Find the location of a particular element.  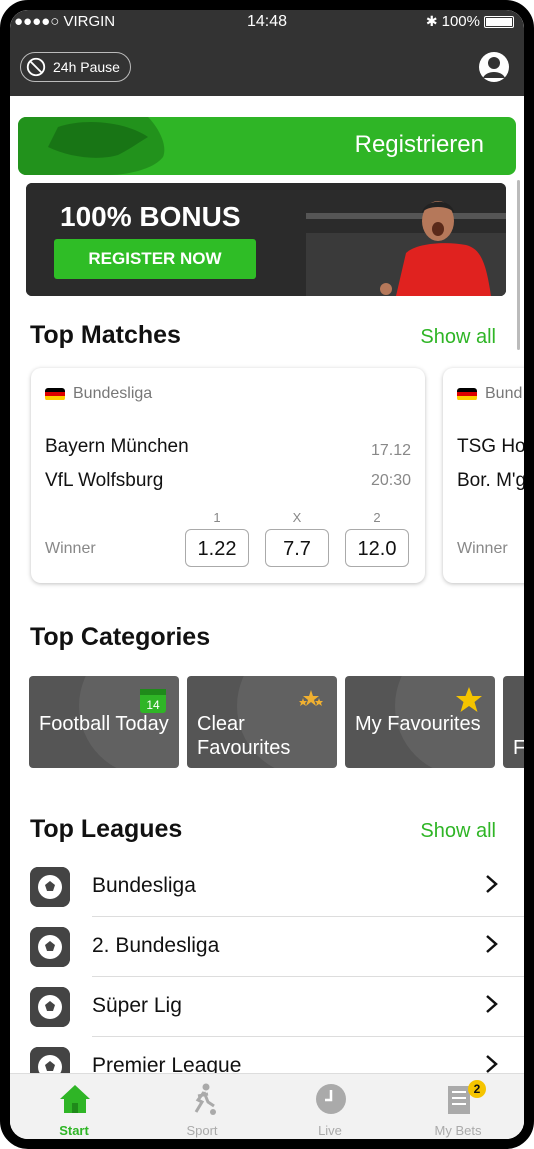

tab-sport: Sport is located at coordinates (202, 1106).